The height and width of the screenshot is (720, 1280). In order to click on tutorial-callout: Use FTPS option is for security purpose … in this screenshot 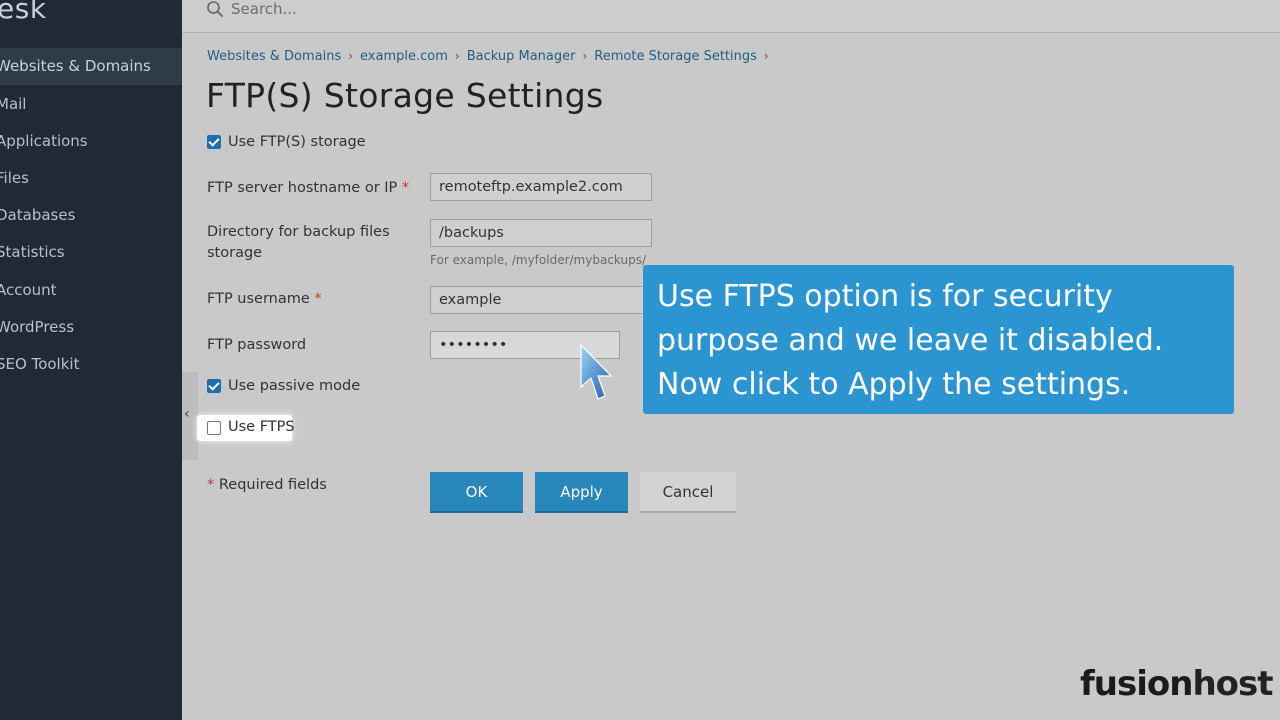, I will do `click(938, 339)`.